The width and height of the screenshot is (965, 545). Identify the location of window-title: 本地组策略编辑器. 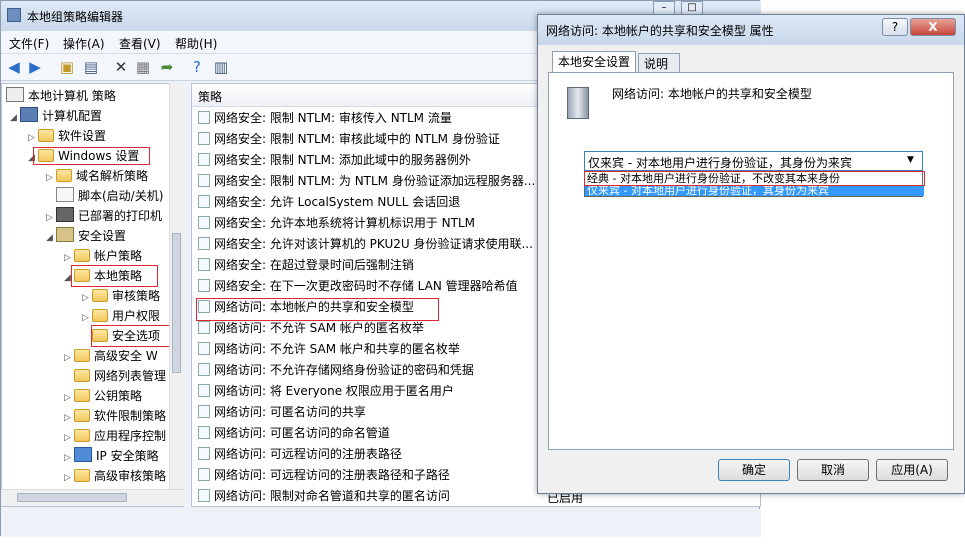
(75, 17).